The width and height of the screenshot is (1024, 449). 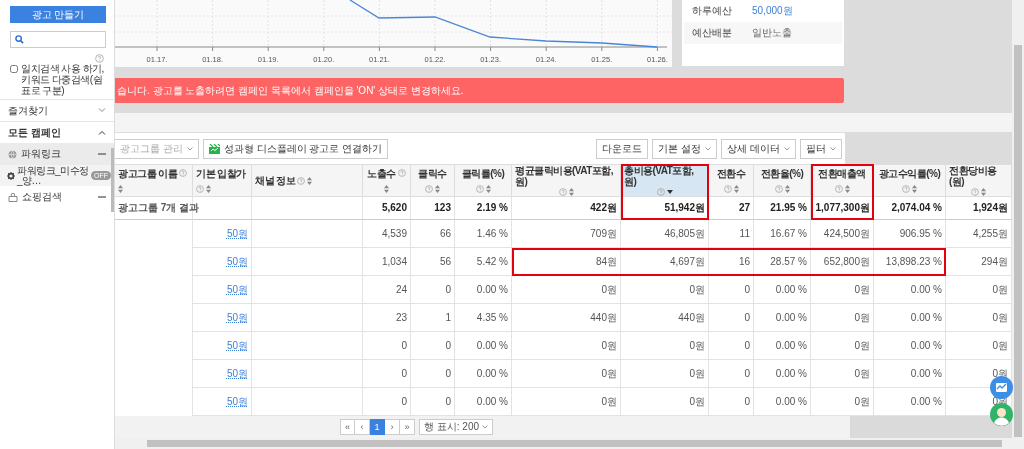 What do you see at coordinates (910, 208) in the screenshot?
I see `table-cell: 2,074.04 %` at bounding box center [910, 208].